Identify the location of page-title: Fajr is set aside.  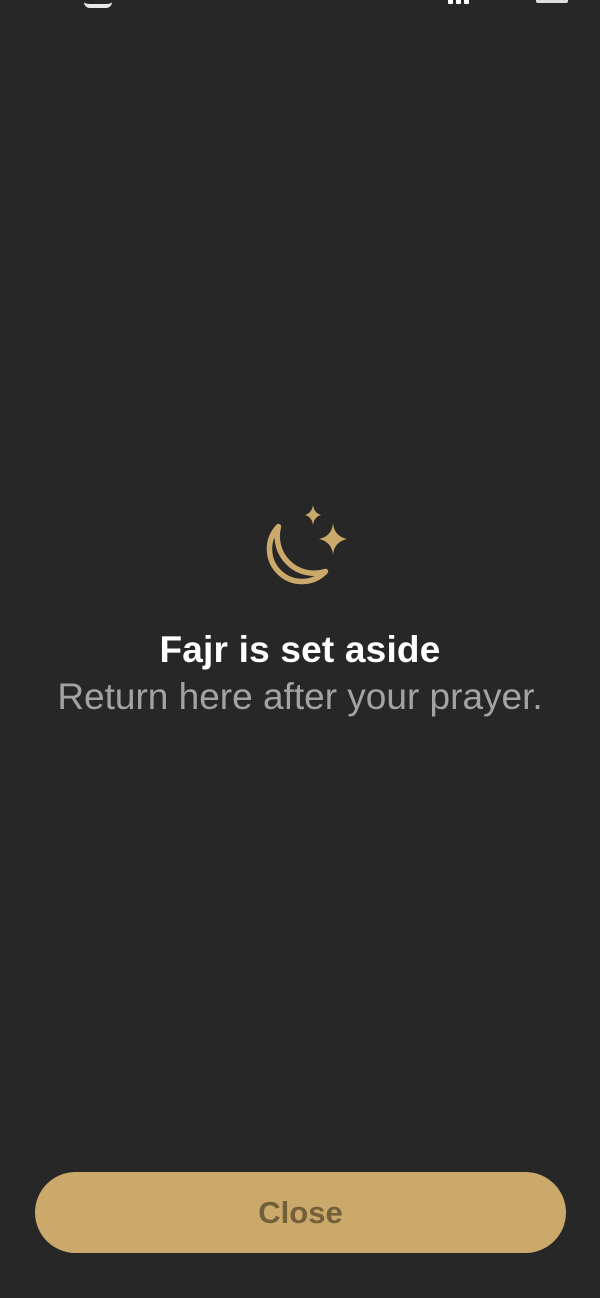
(300, 649).